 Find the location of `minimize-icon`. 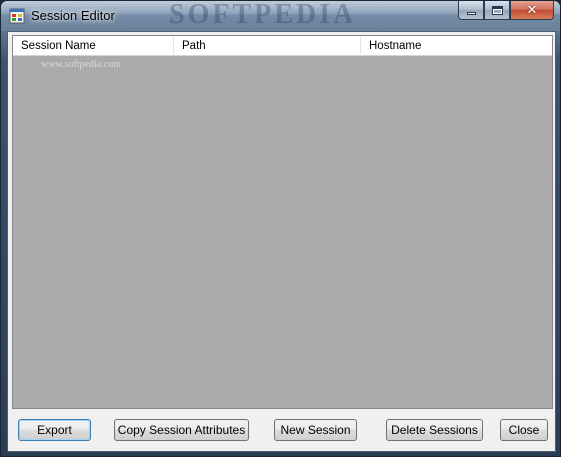

minimize-icon is located at coordinates (471, 13).